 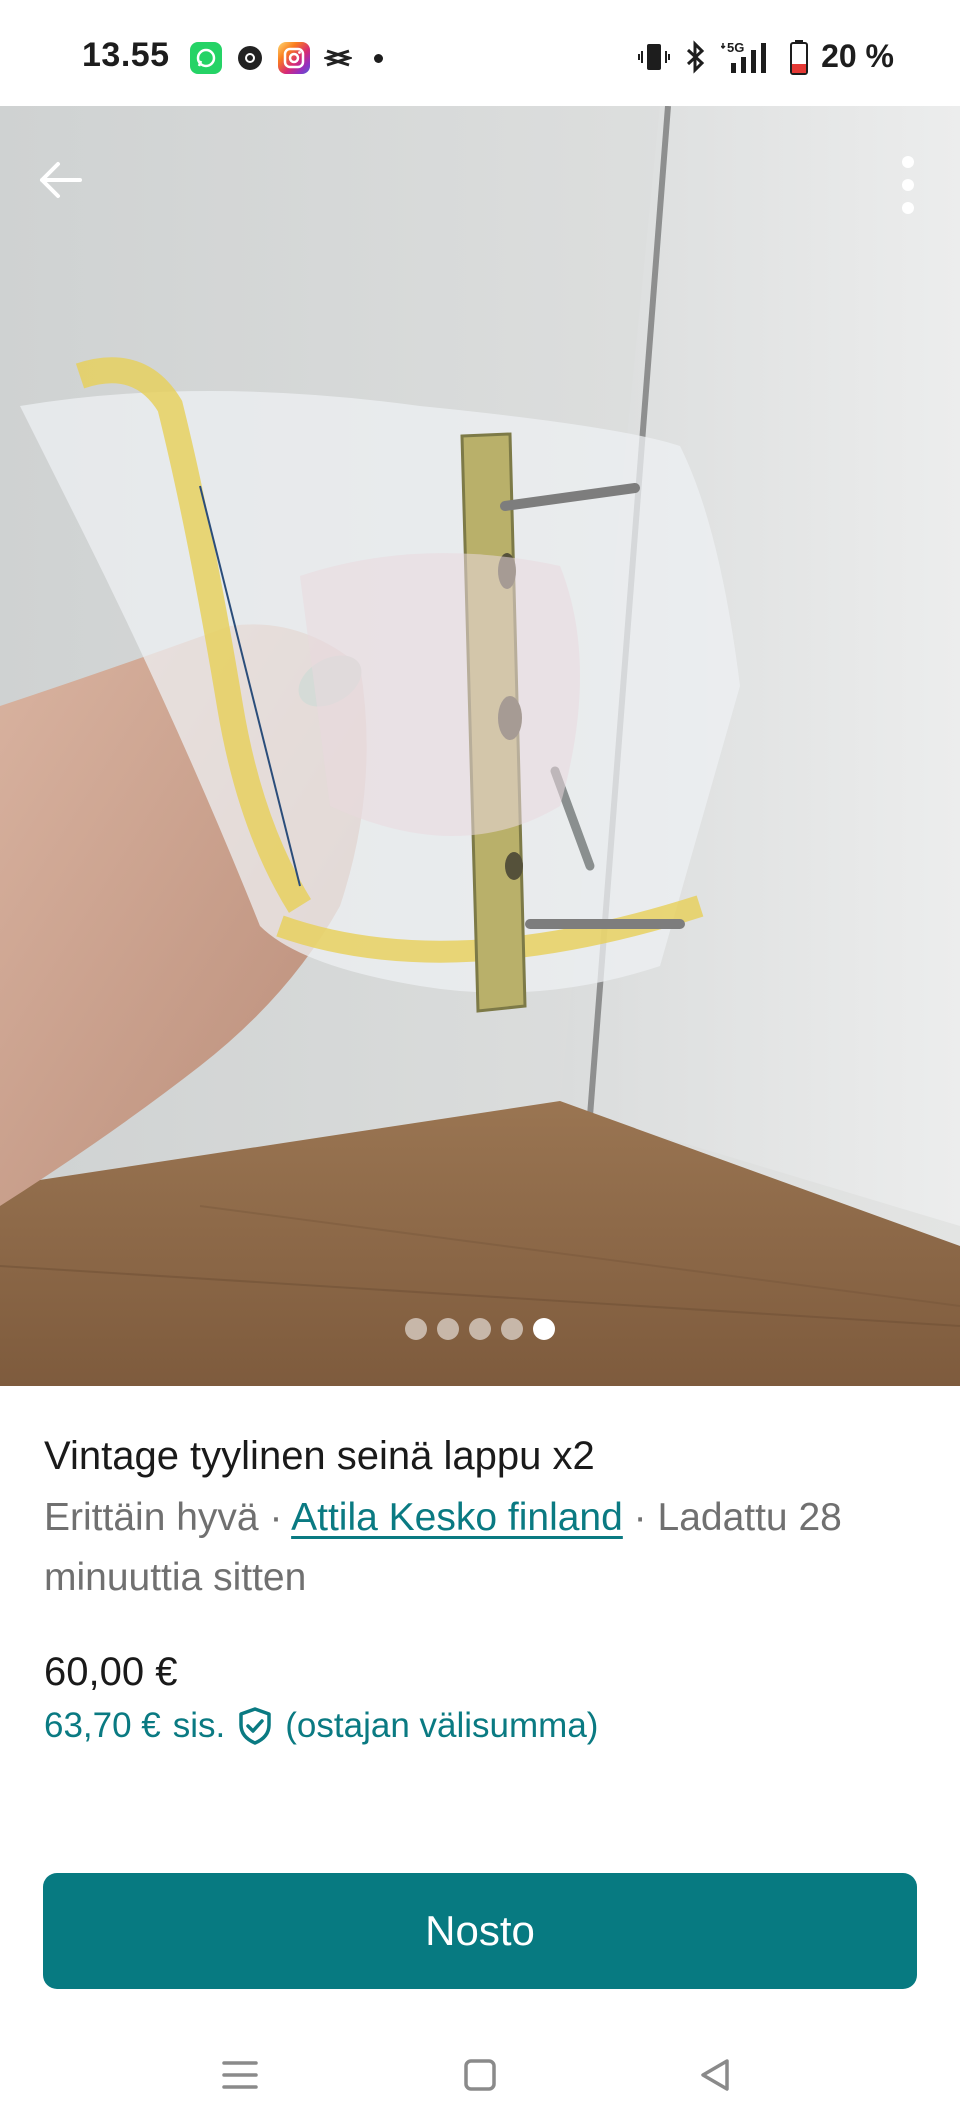 I want to click on battery-icon, so click(x=799, y=57).